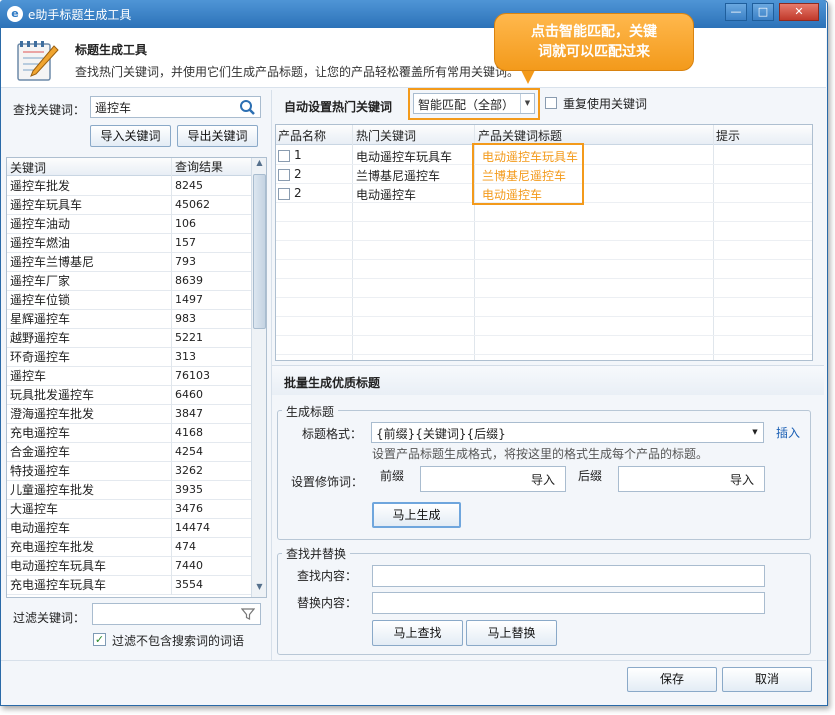 The image size is (835, 715). What do you see at coordinates (540, 454) in the screenshot?
I see `format-hint: 设置产品标题生成格式，将按这里的格式生成每个产品的标题。` at bounding box center [540, 454].